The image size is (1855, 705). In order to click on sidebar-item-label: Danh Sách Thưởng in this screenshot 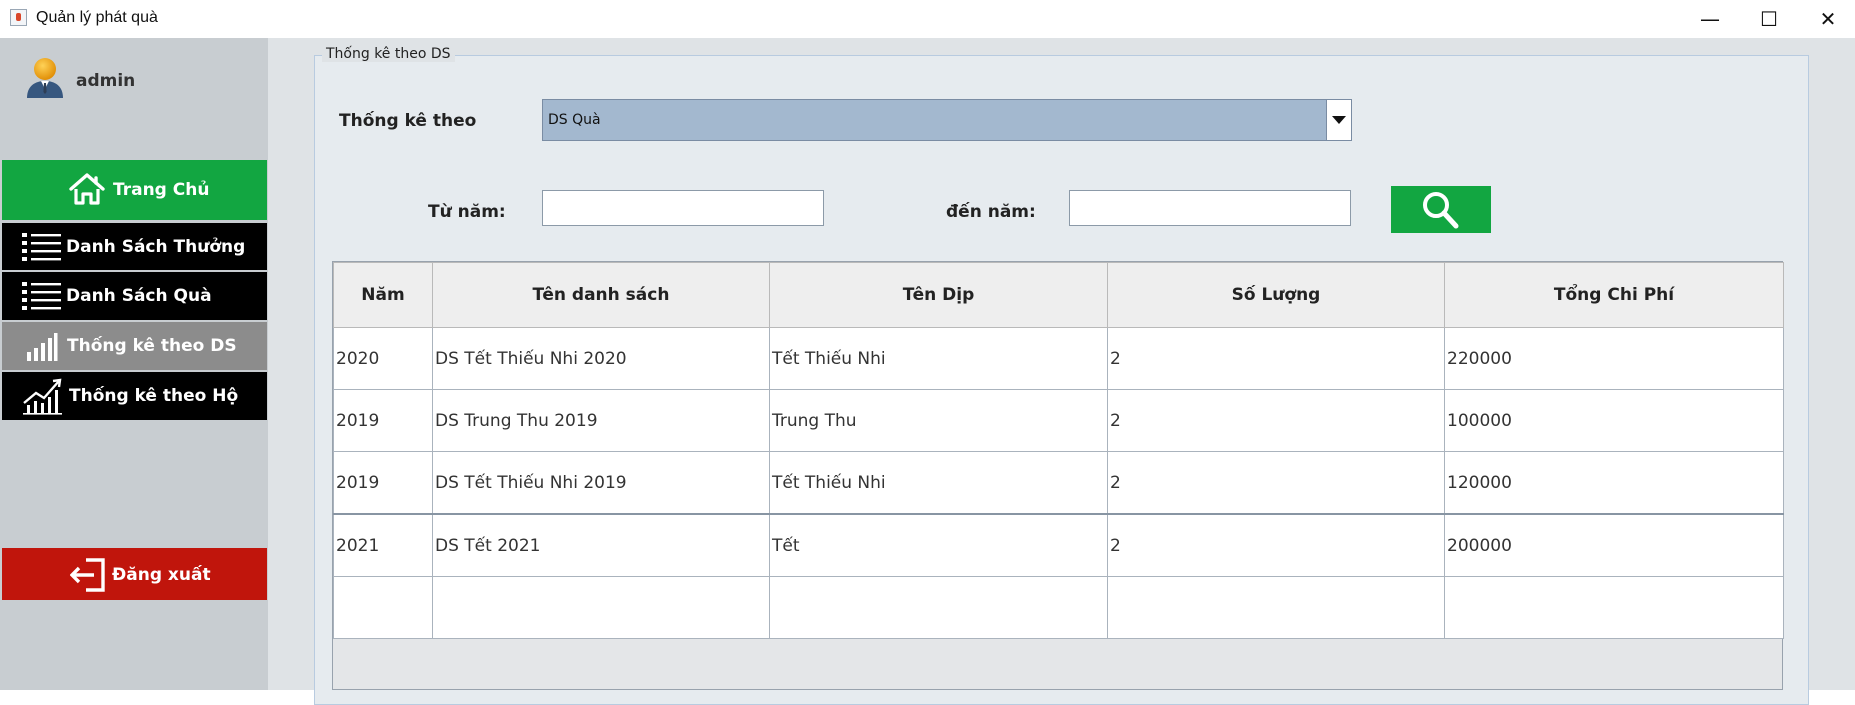, I will do `click(156, 247)`.